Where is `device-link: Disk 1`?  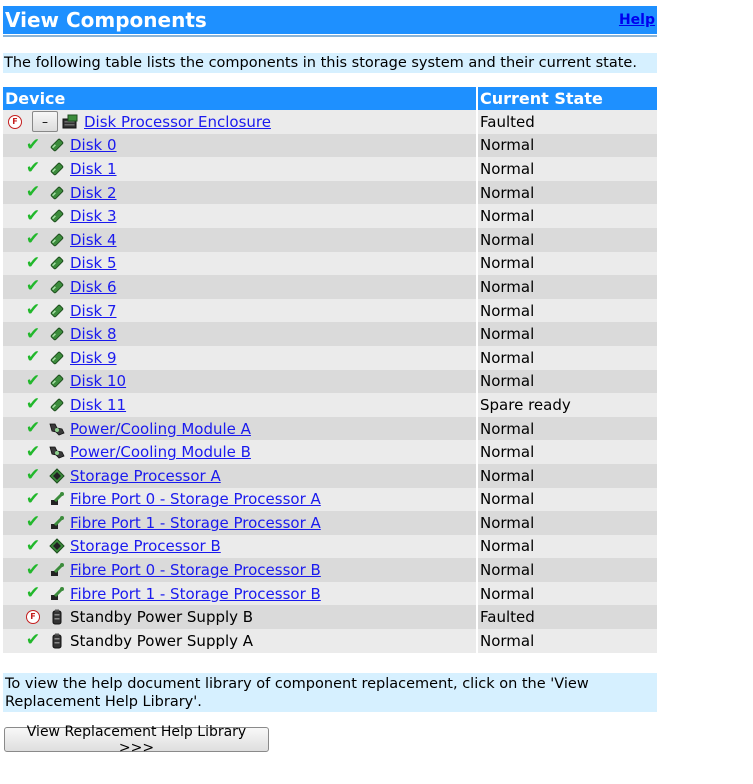 device-link: Disk 1 is located at coordinates (93, 169).